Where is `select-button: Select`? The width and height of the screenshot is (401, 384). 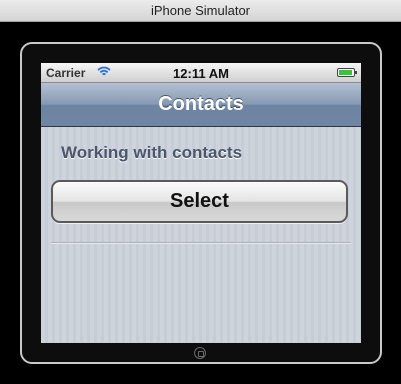
select-button: Select is located at coordinates (199, 201).